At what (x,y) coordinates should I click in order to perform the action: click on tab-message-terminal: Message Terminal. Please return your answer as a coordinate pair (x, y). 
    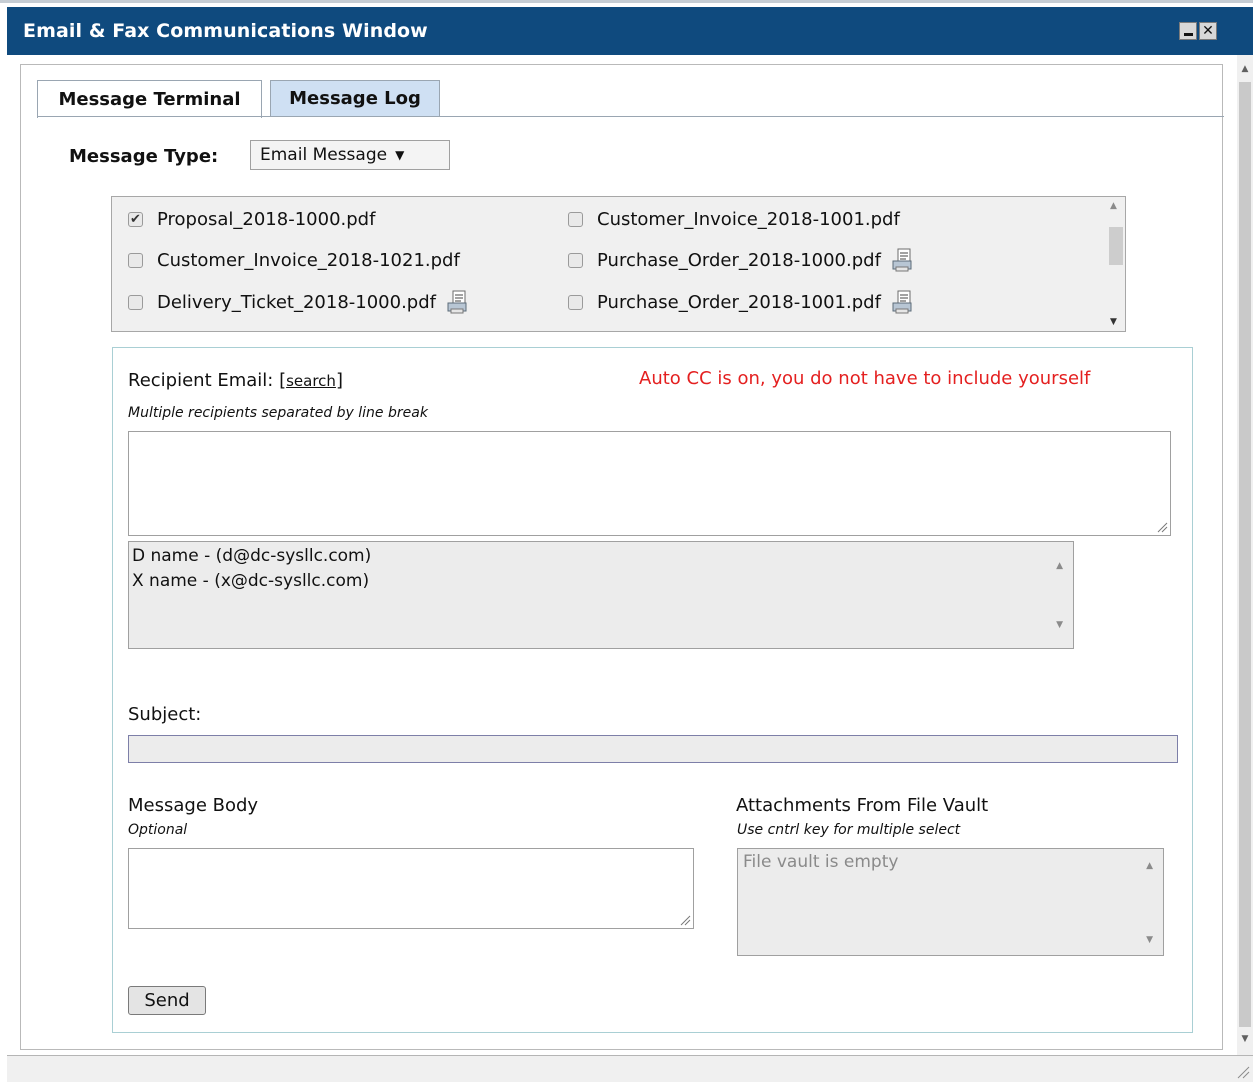
    Looking at the image, I should click on (149, 99).